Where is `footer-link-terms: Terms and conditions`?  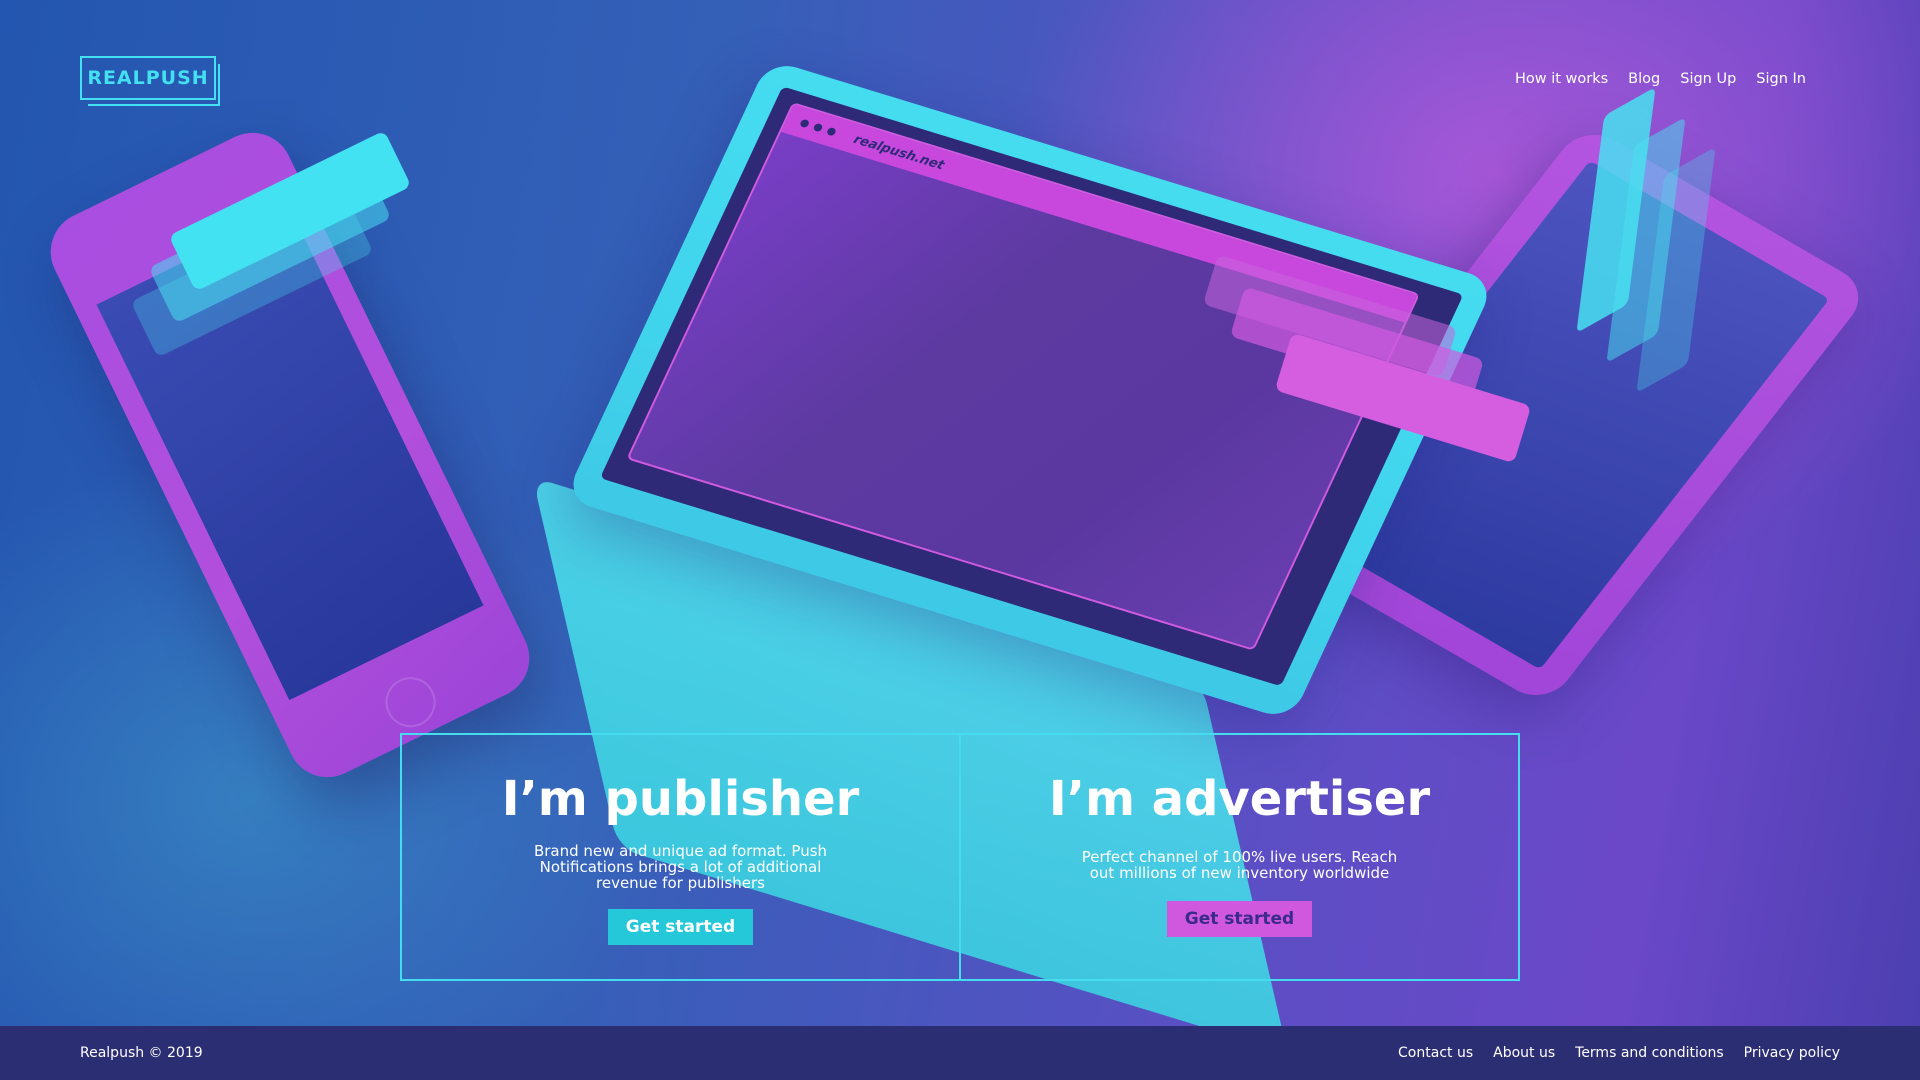 footer-link-terms: Terms and conditions is located at coordinates (1649, 1053).